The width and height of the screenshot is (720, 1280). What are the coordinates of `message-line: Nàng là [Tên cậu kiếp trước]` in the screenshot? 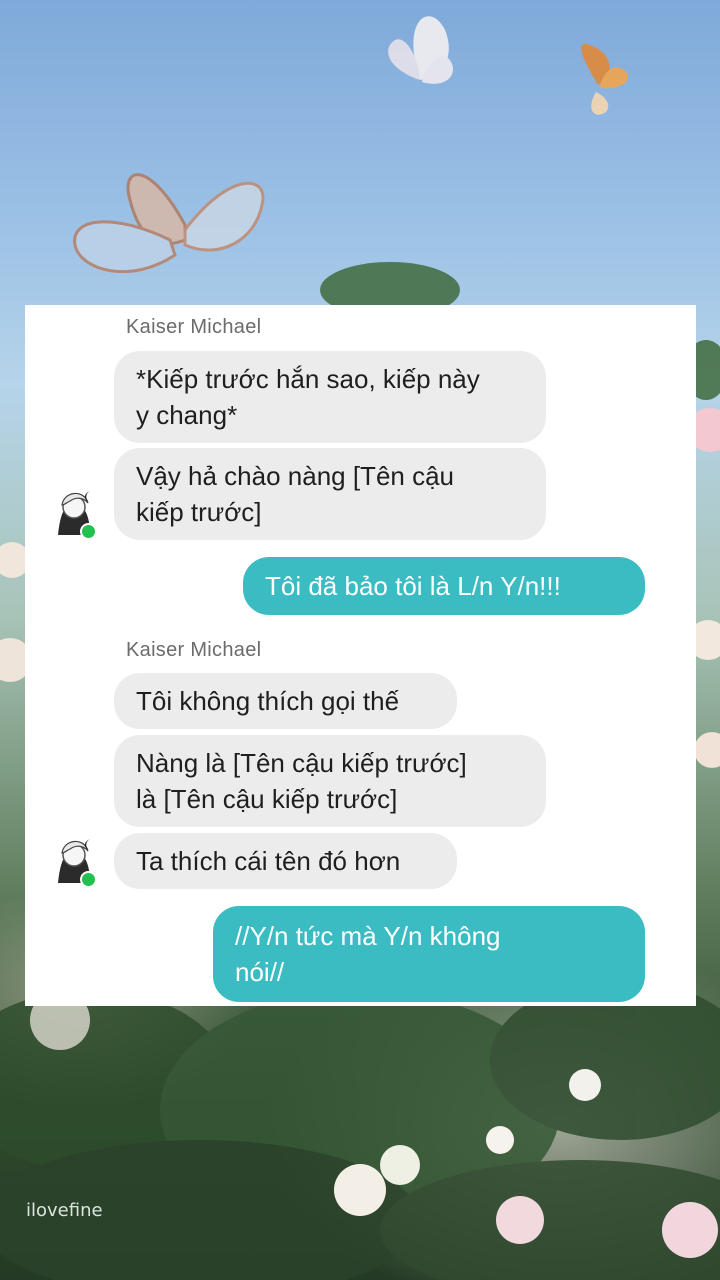 It's located at (301, 763).